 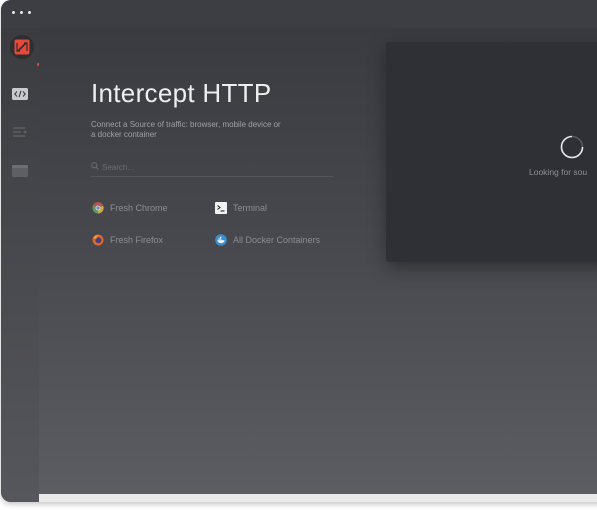 I want to click on search-box, so click(x=212, y=168).